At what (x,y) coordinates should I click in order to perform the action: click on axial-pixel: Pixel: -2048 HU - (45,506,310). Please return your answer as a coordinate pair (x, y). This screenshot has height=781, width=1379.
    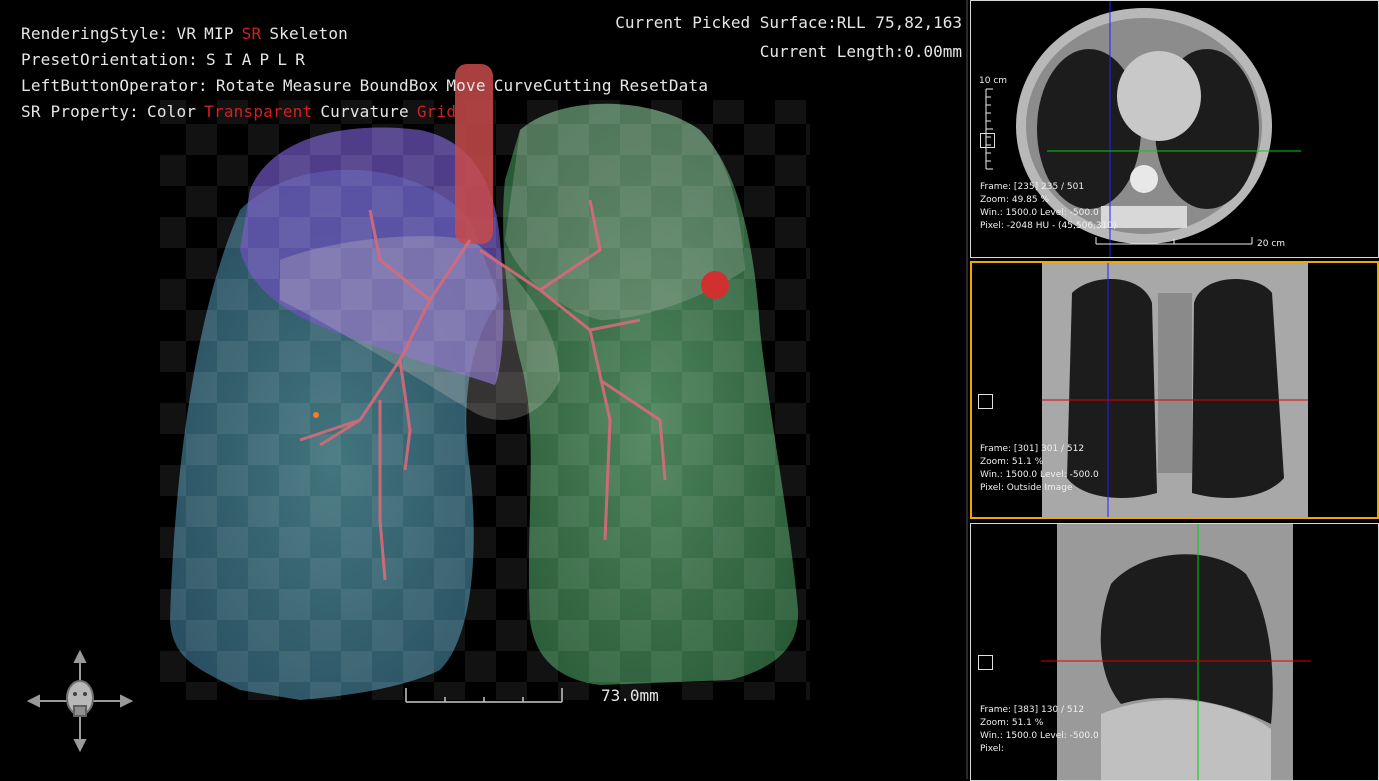
    Looking at the image, I should click on (1048, 226).